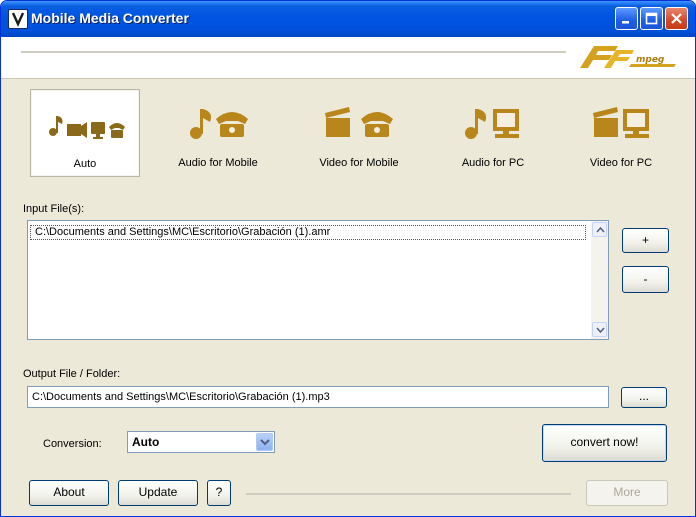 The image size is (696, 517). Describe the element at coordinates (359, 122) in the screenshot. I see `video-mobile-icon` at that location.